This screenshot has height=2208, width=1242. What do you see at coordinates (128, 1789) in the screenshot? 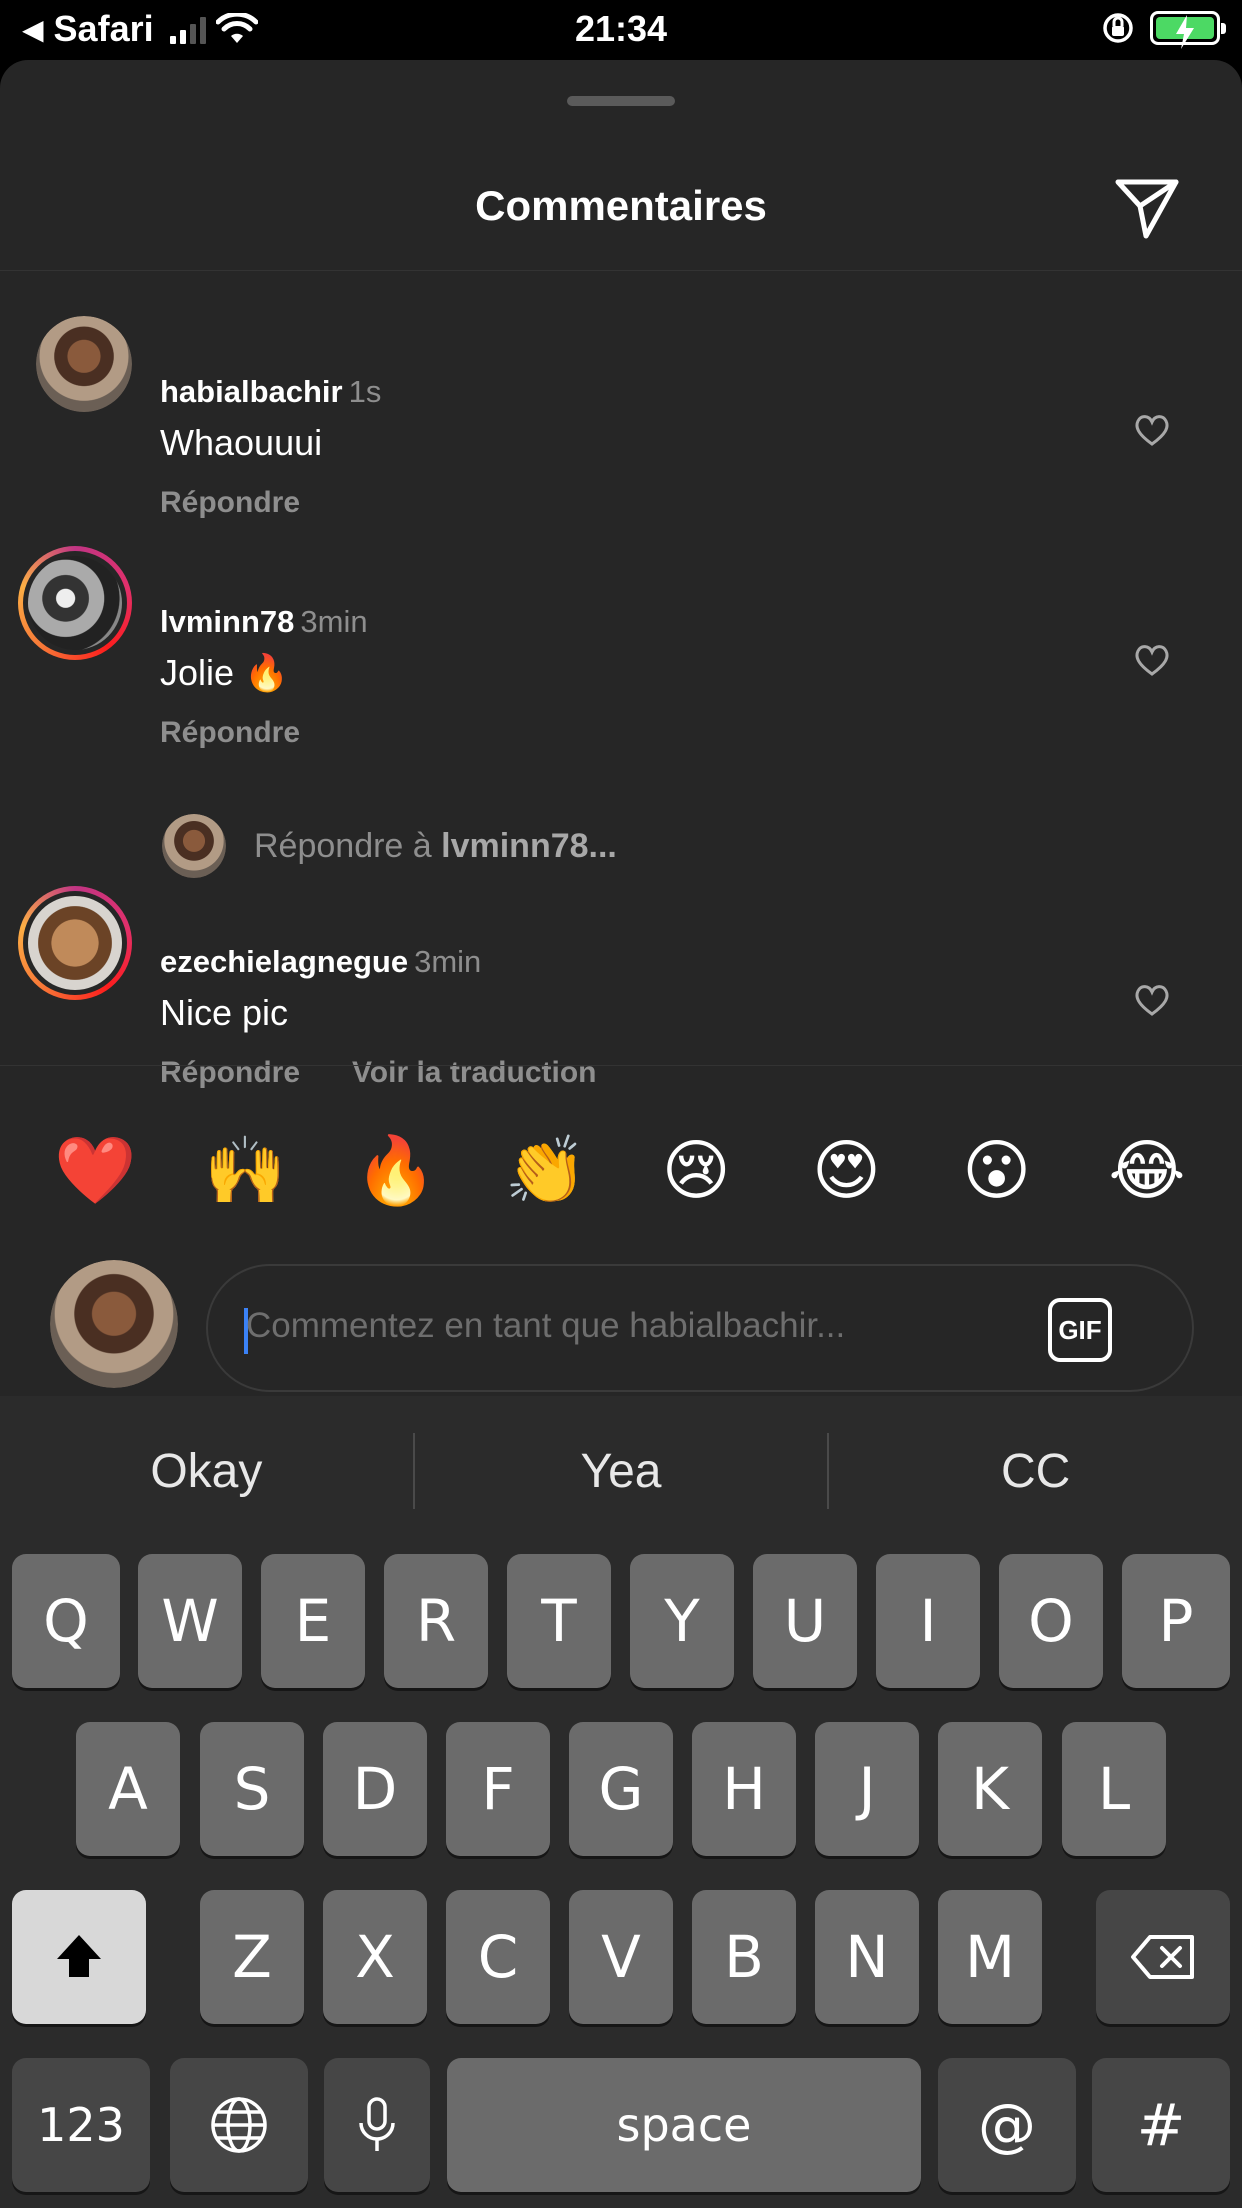
I see `key-a: A` at bounding box center [128, 1789].